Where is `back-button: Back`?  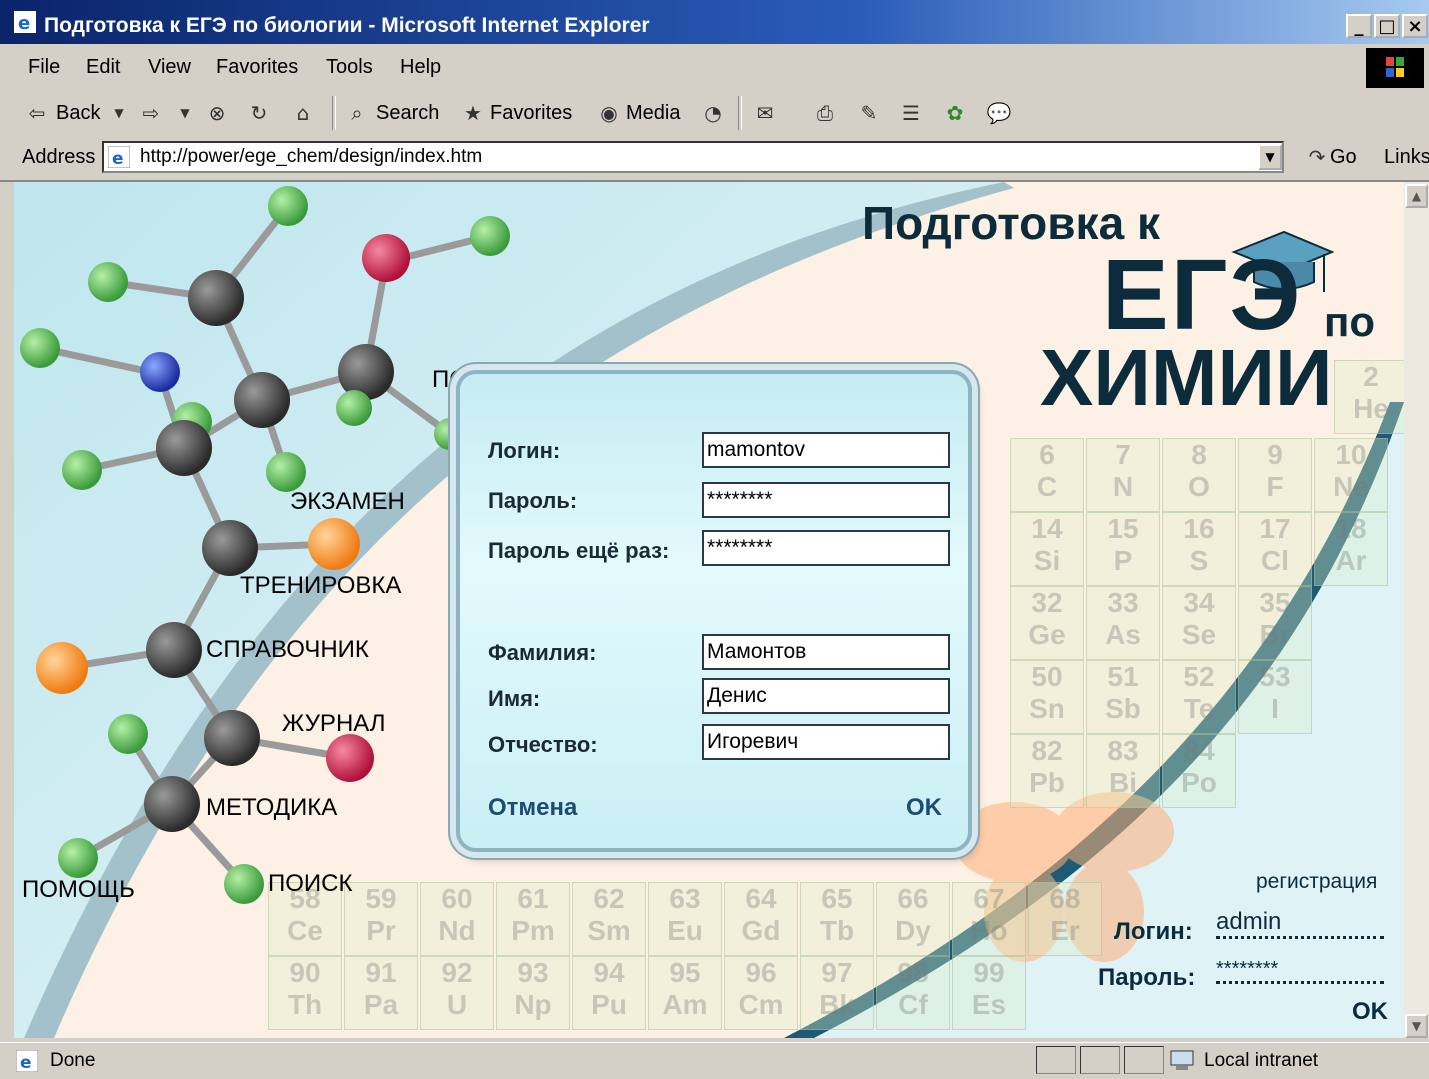 back-button: Back is located at coordinates (78, 113).